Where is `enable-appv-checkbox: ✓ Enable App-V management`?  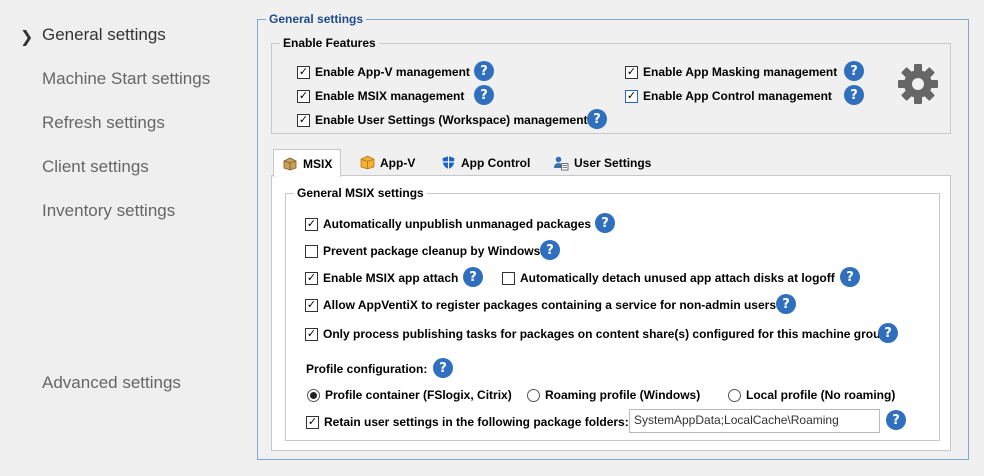
enable-appv-checkbox: ✓ Enable App-V management is located at coordinates (383, 72).